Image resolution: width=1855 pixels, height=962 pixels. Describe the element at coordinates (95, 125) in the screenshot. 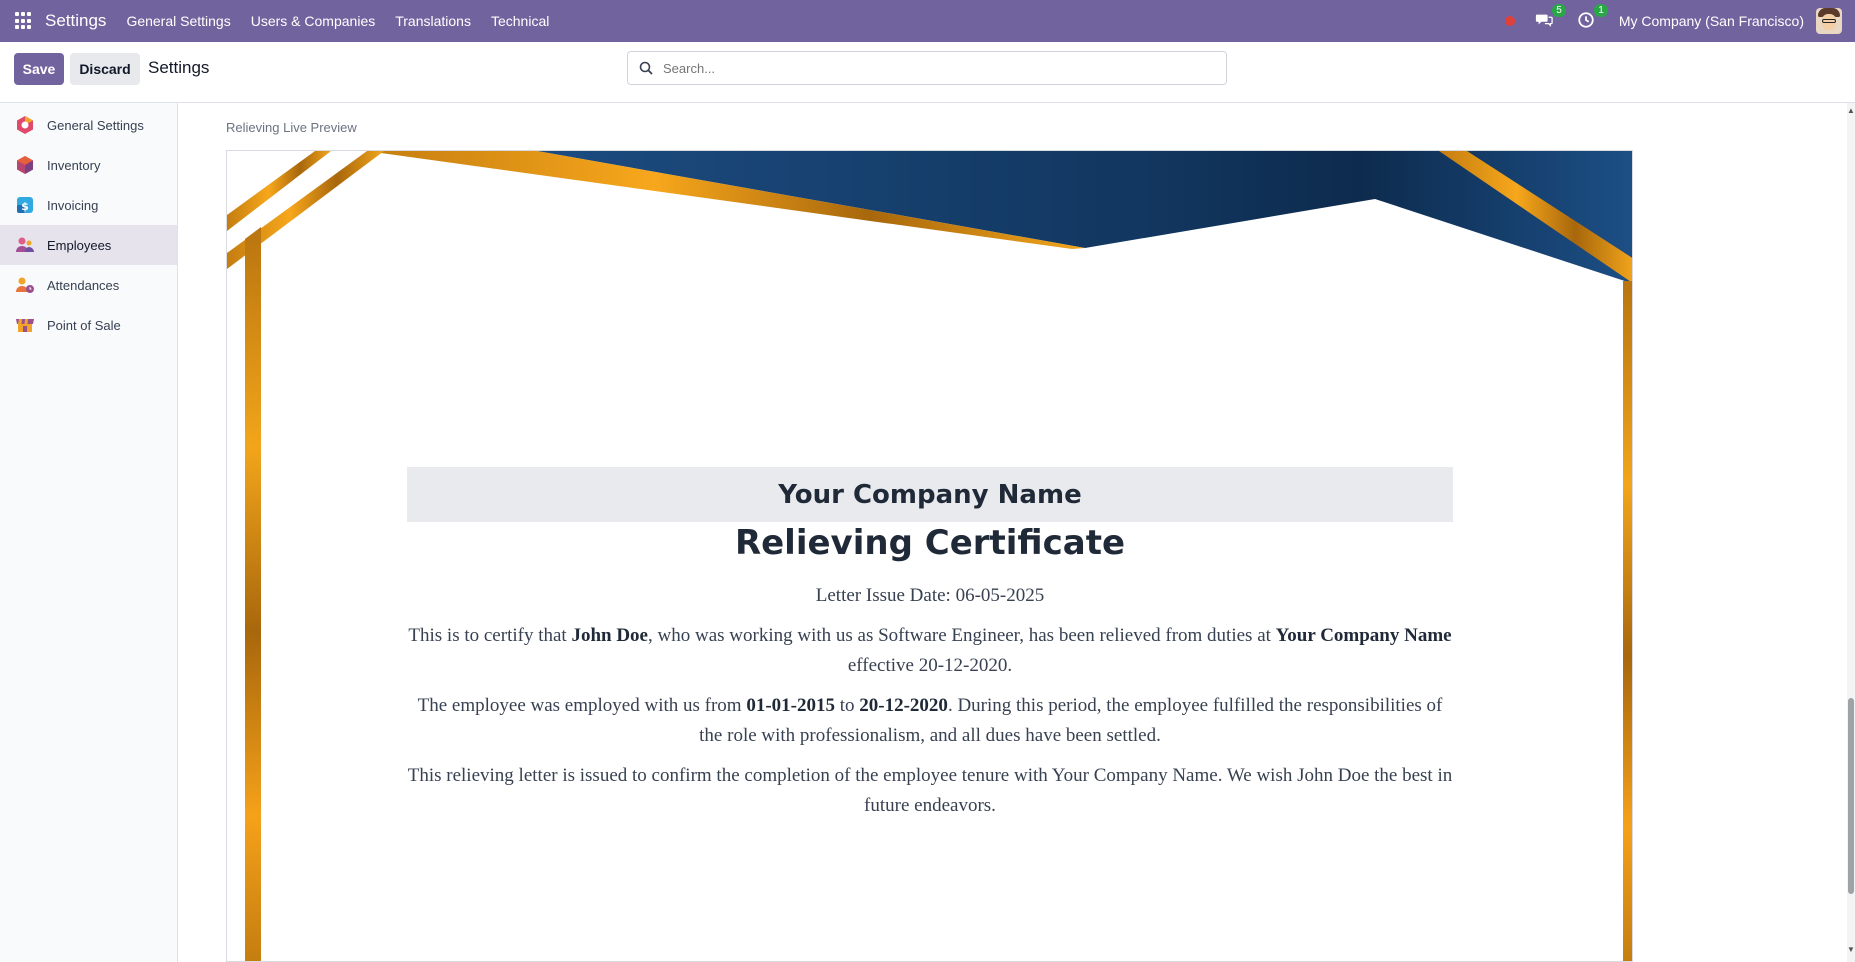

I see `sidebar-item-label: General Settings` at that location.